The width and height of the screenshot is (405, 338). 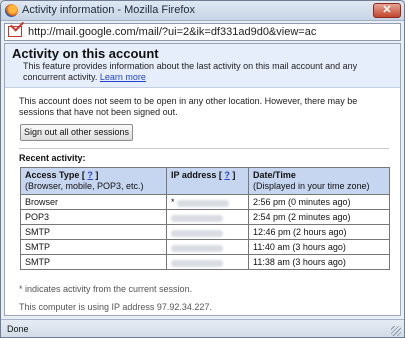 I want to click on datetime-header: Date/Time (Displayed in your time zone), so click(x=319, y=181).